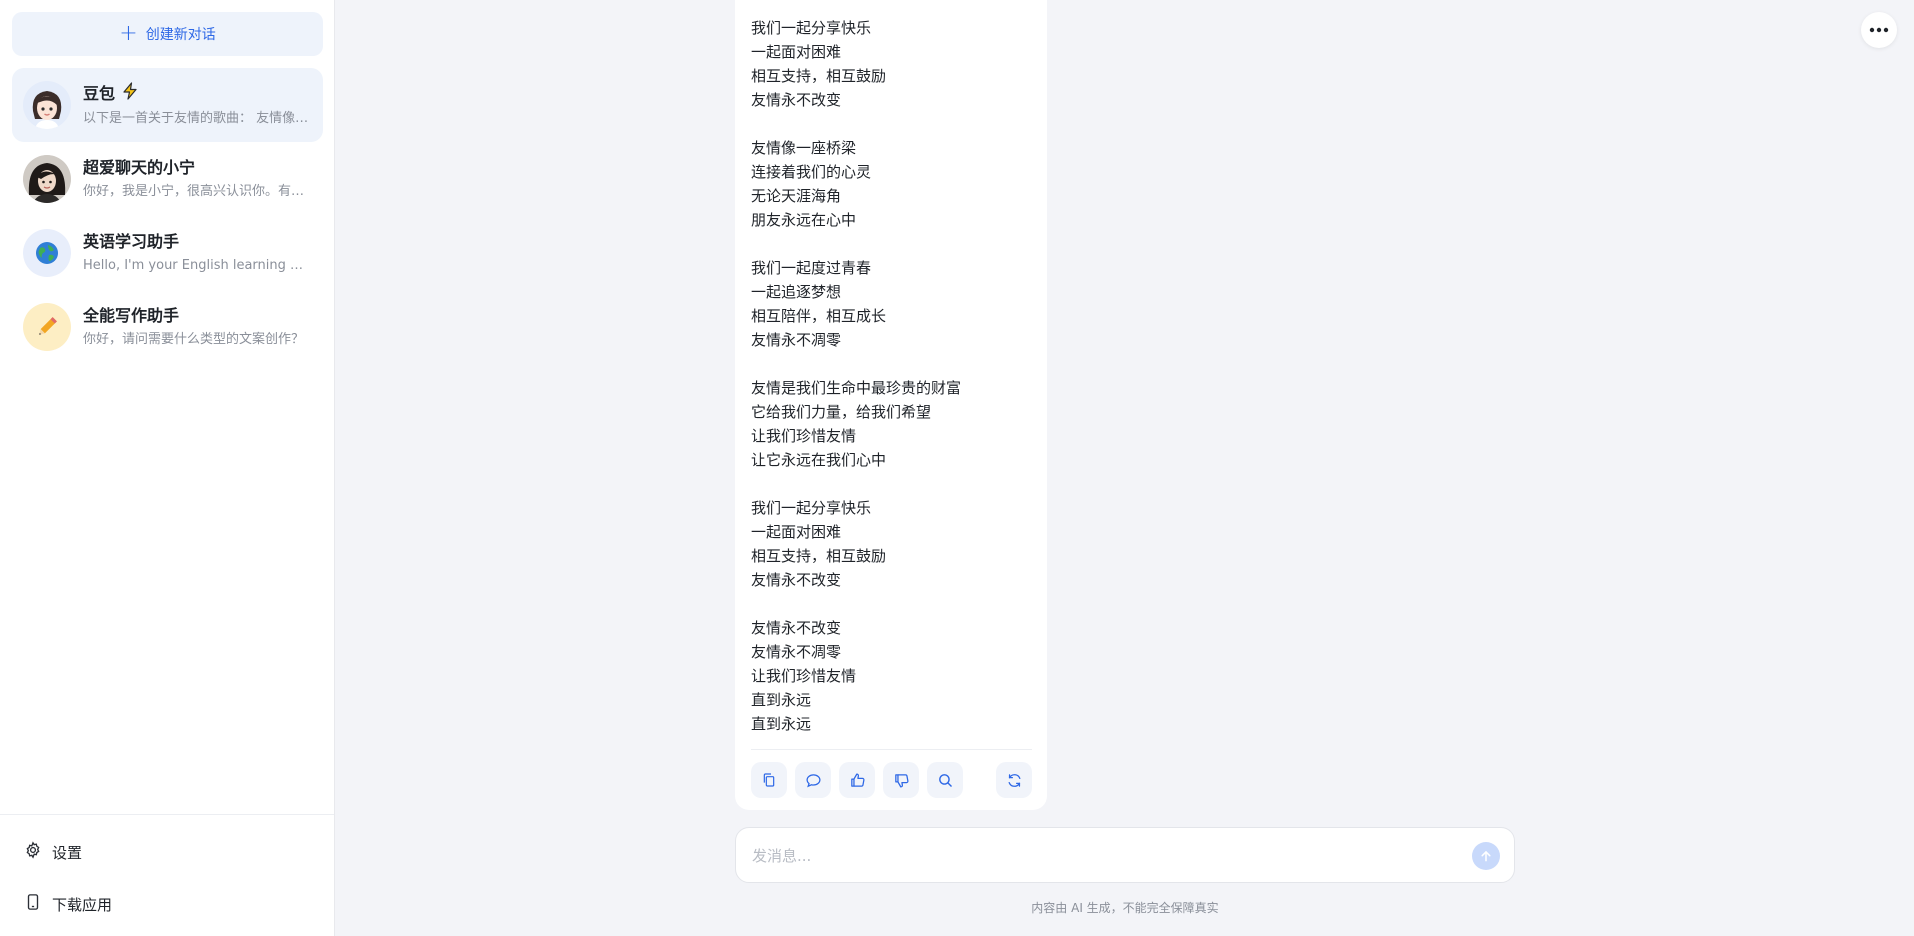 The width and height of the screenshot is (1914, 936). I want to click on send-button, so click(1486, 856).